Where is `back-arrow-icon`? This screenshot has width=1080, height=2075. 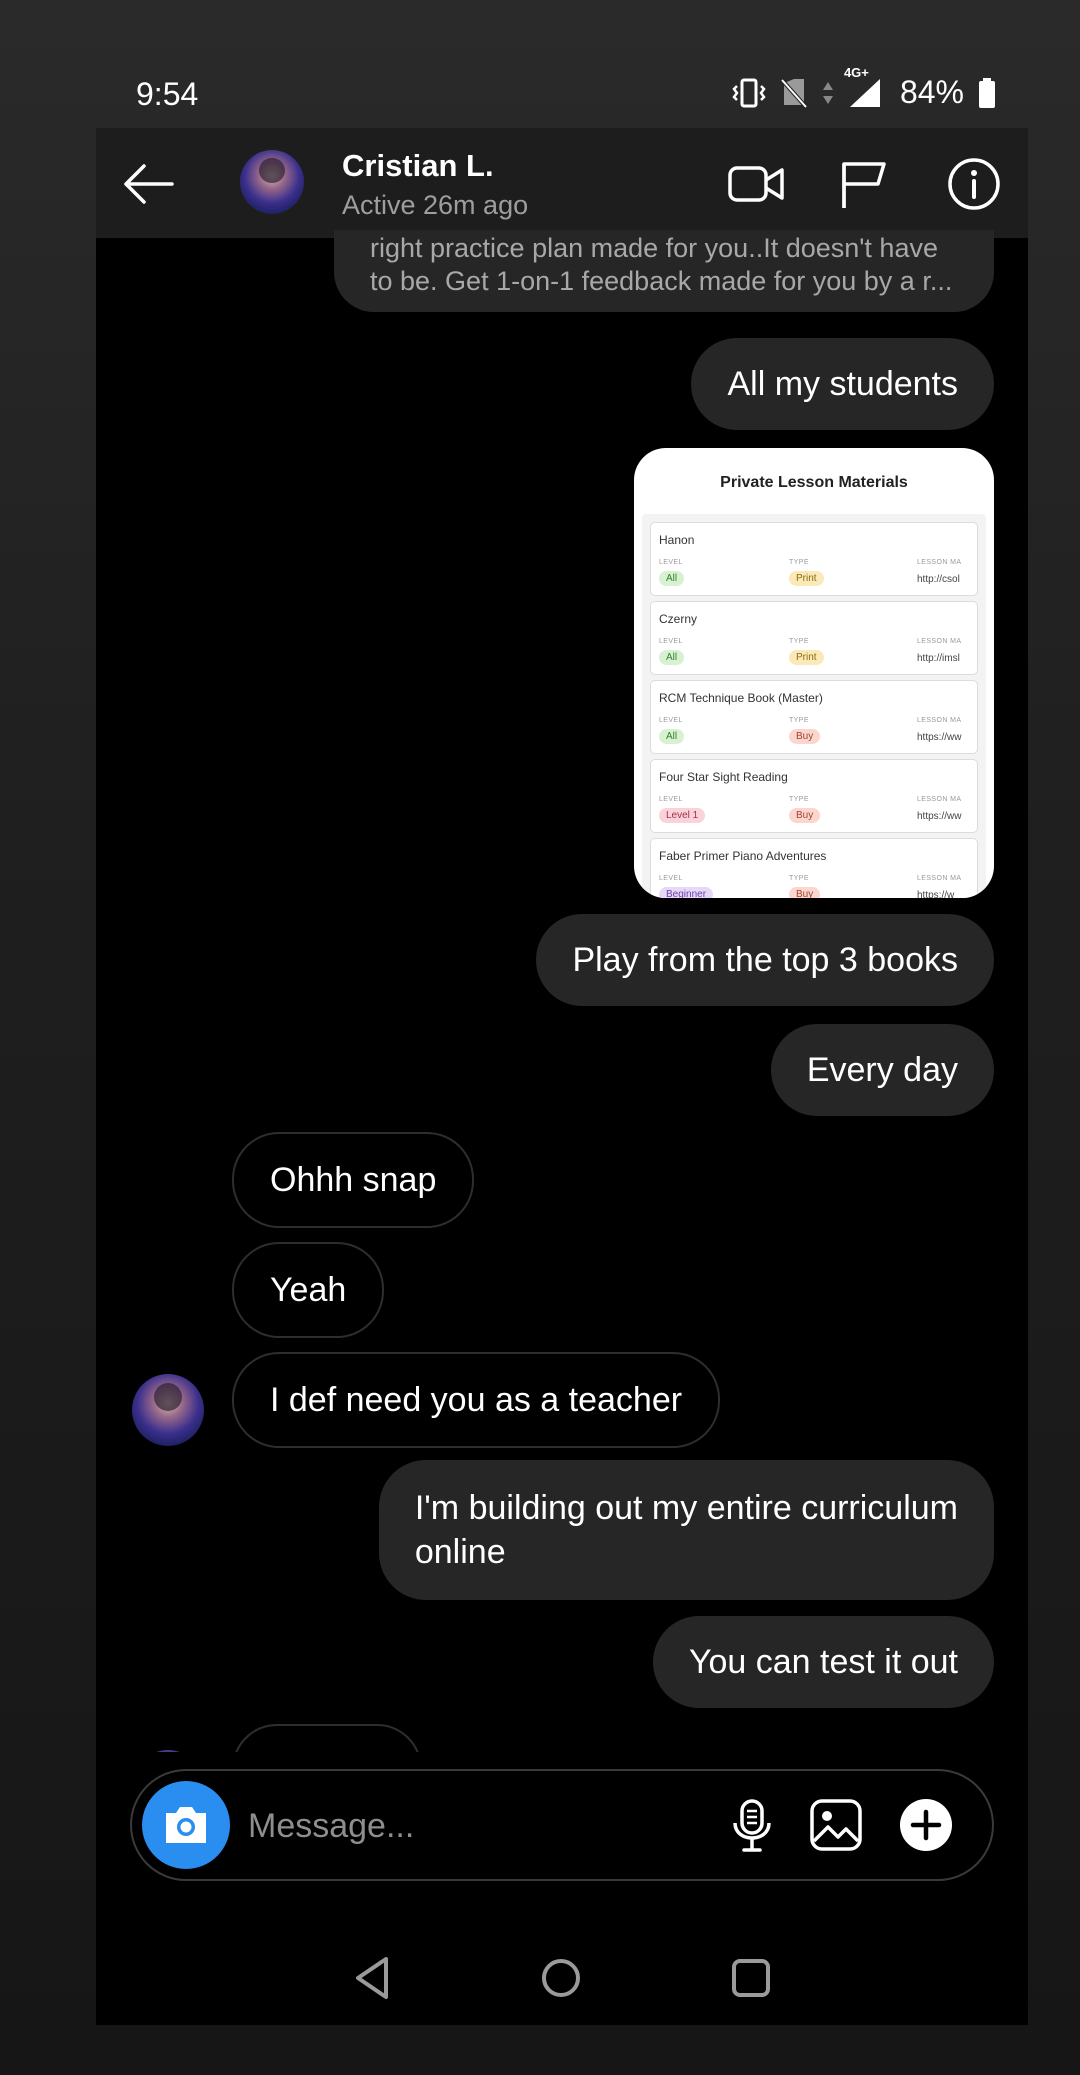 back-arrow-icon is located at coordinates (149, 184).